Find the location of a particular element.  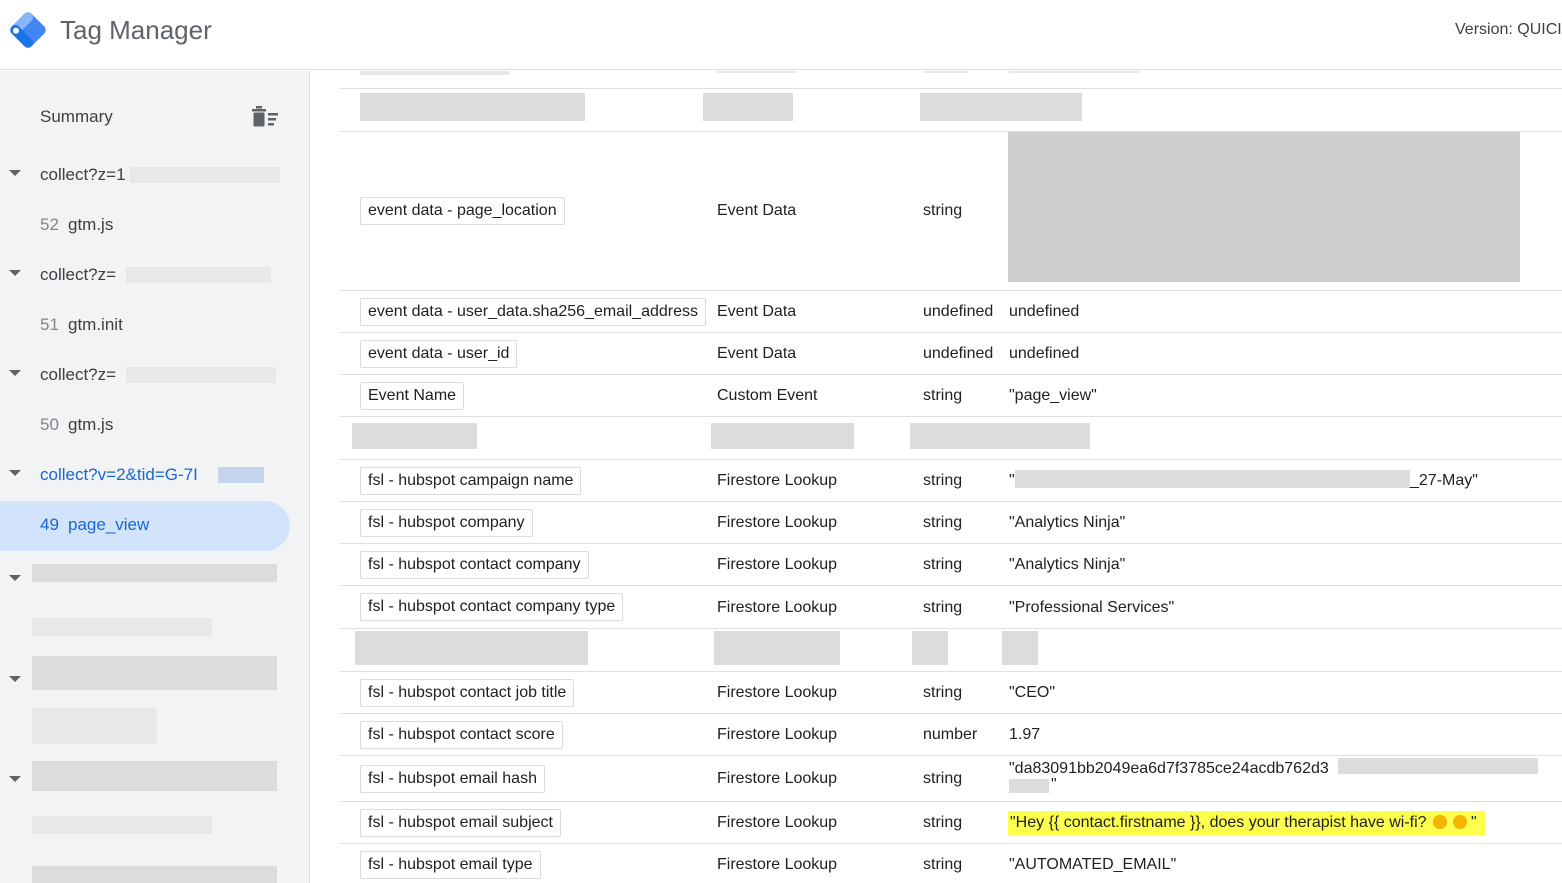

variable-name-chip: fsl - hubspot contact job title is located at coordinates (467, 693).